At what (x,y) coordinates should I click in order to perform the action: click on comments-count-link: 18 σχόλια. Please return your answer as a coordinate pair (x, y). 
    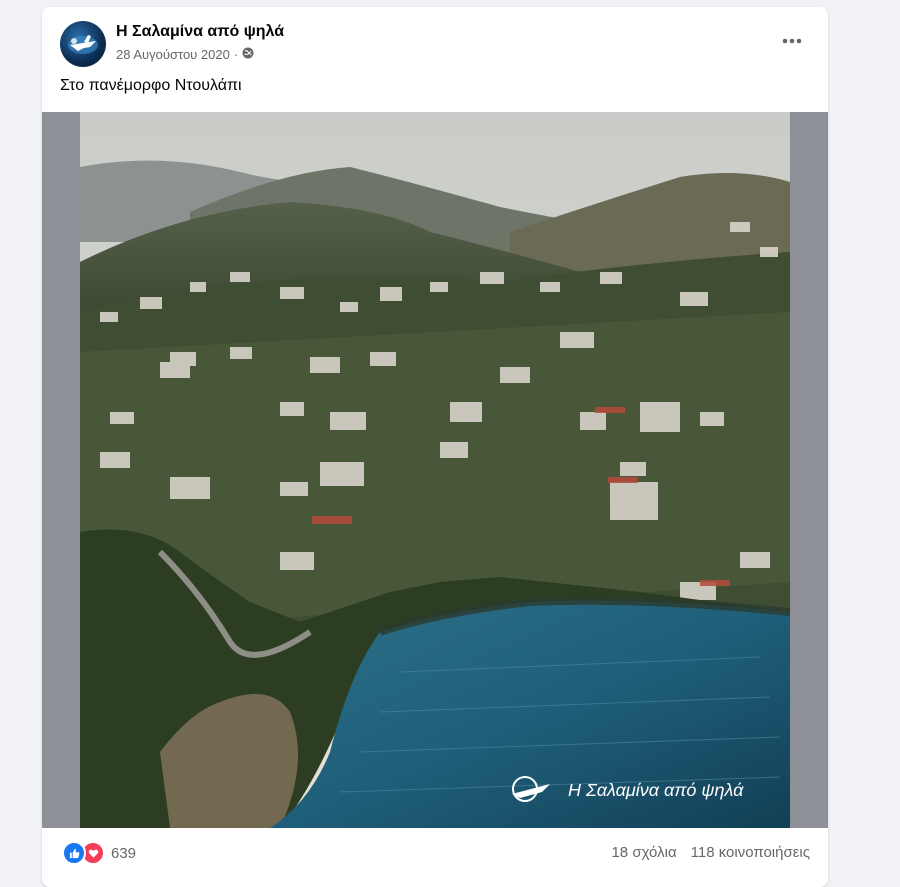
    Looking at the image, I should click on (643, 852).